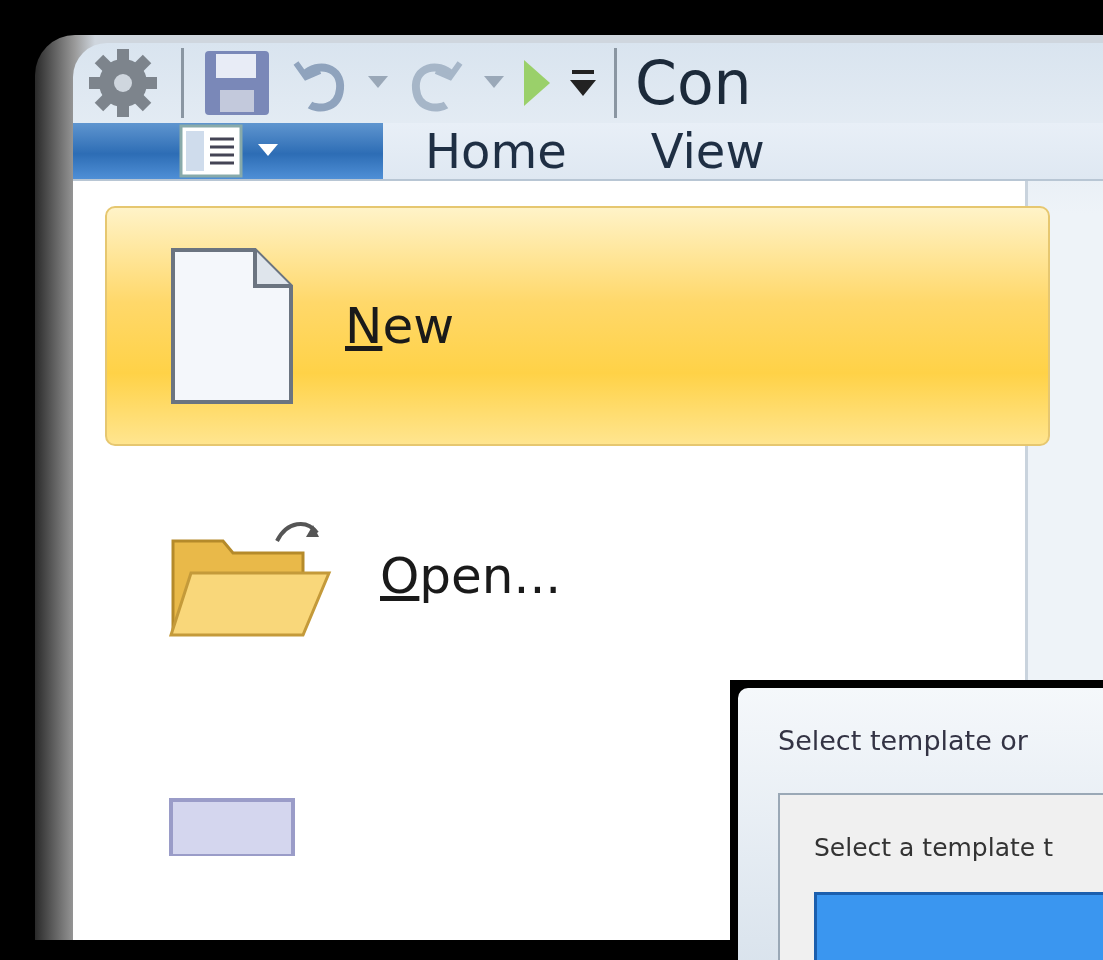 The height and width of the screenshot is (960, 1103). Describe the element at coordinates (903, 741) in the screenshot. I see `dialog-title: Select template or` at that location.